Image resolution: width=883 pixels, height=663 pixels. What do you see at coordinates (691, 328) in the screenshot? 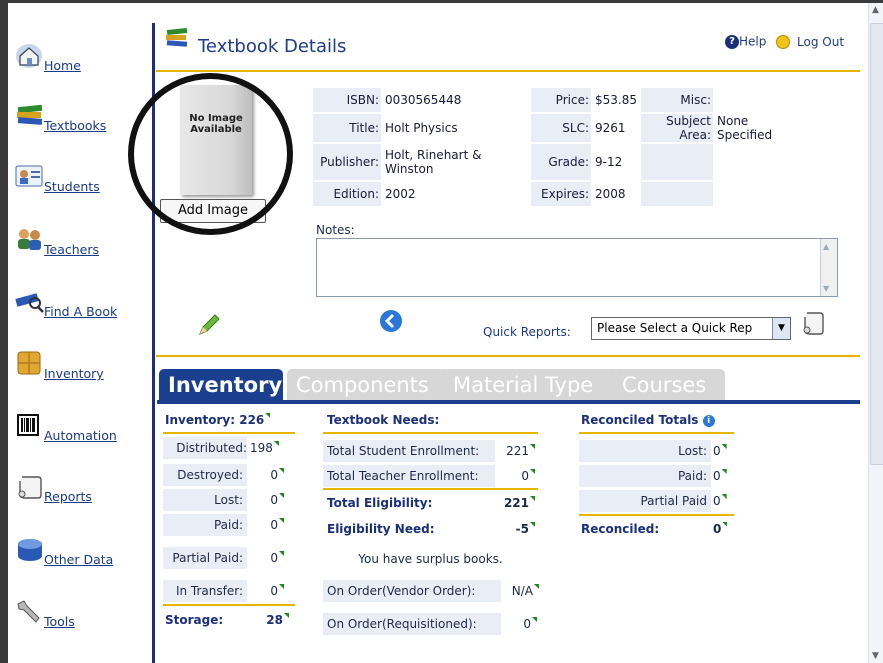
I see `quick-reports-select: Please Select a Quick Rep ▼` at bounding box center [691, 328].